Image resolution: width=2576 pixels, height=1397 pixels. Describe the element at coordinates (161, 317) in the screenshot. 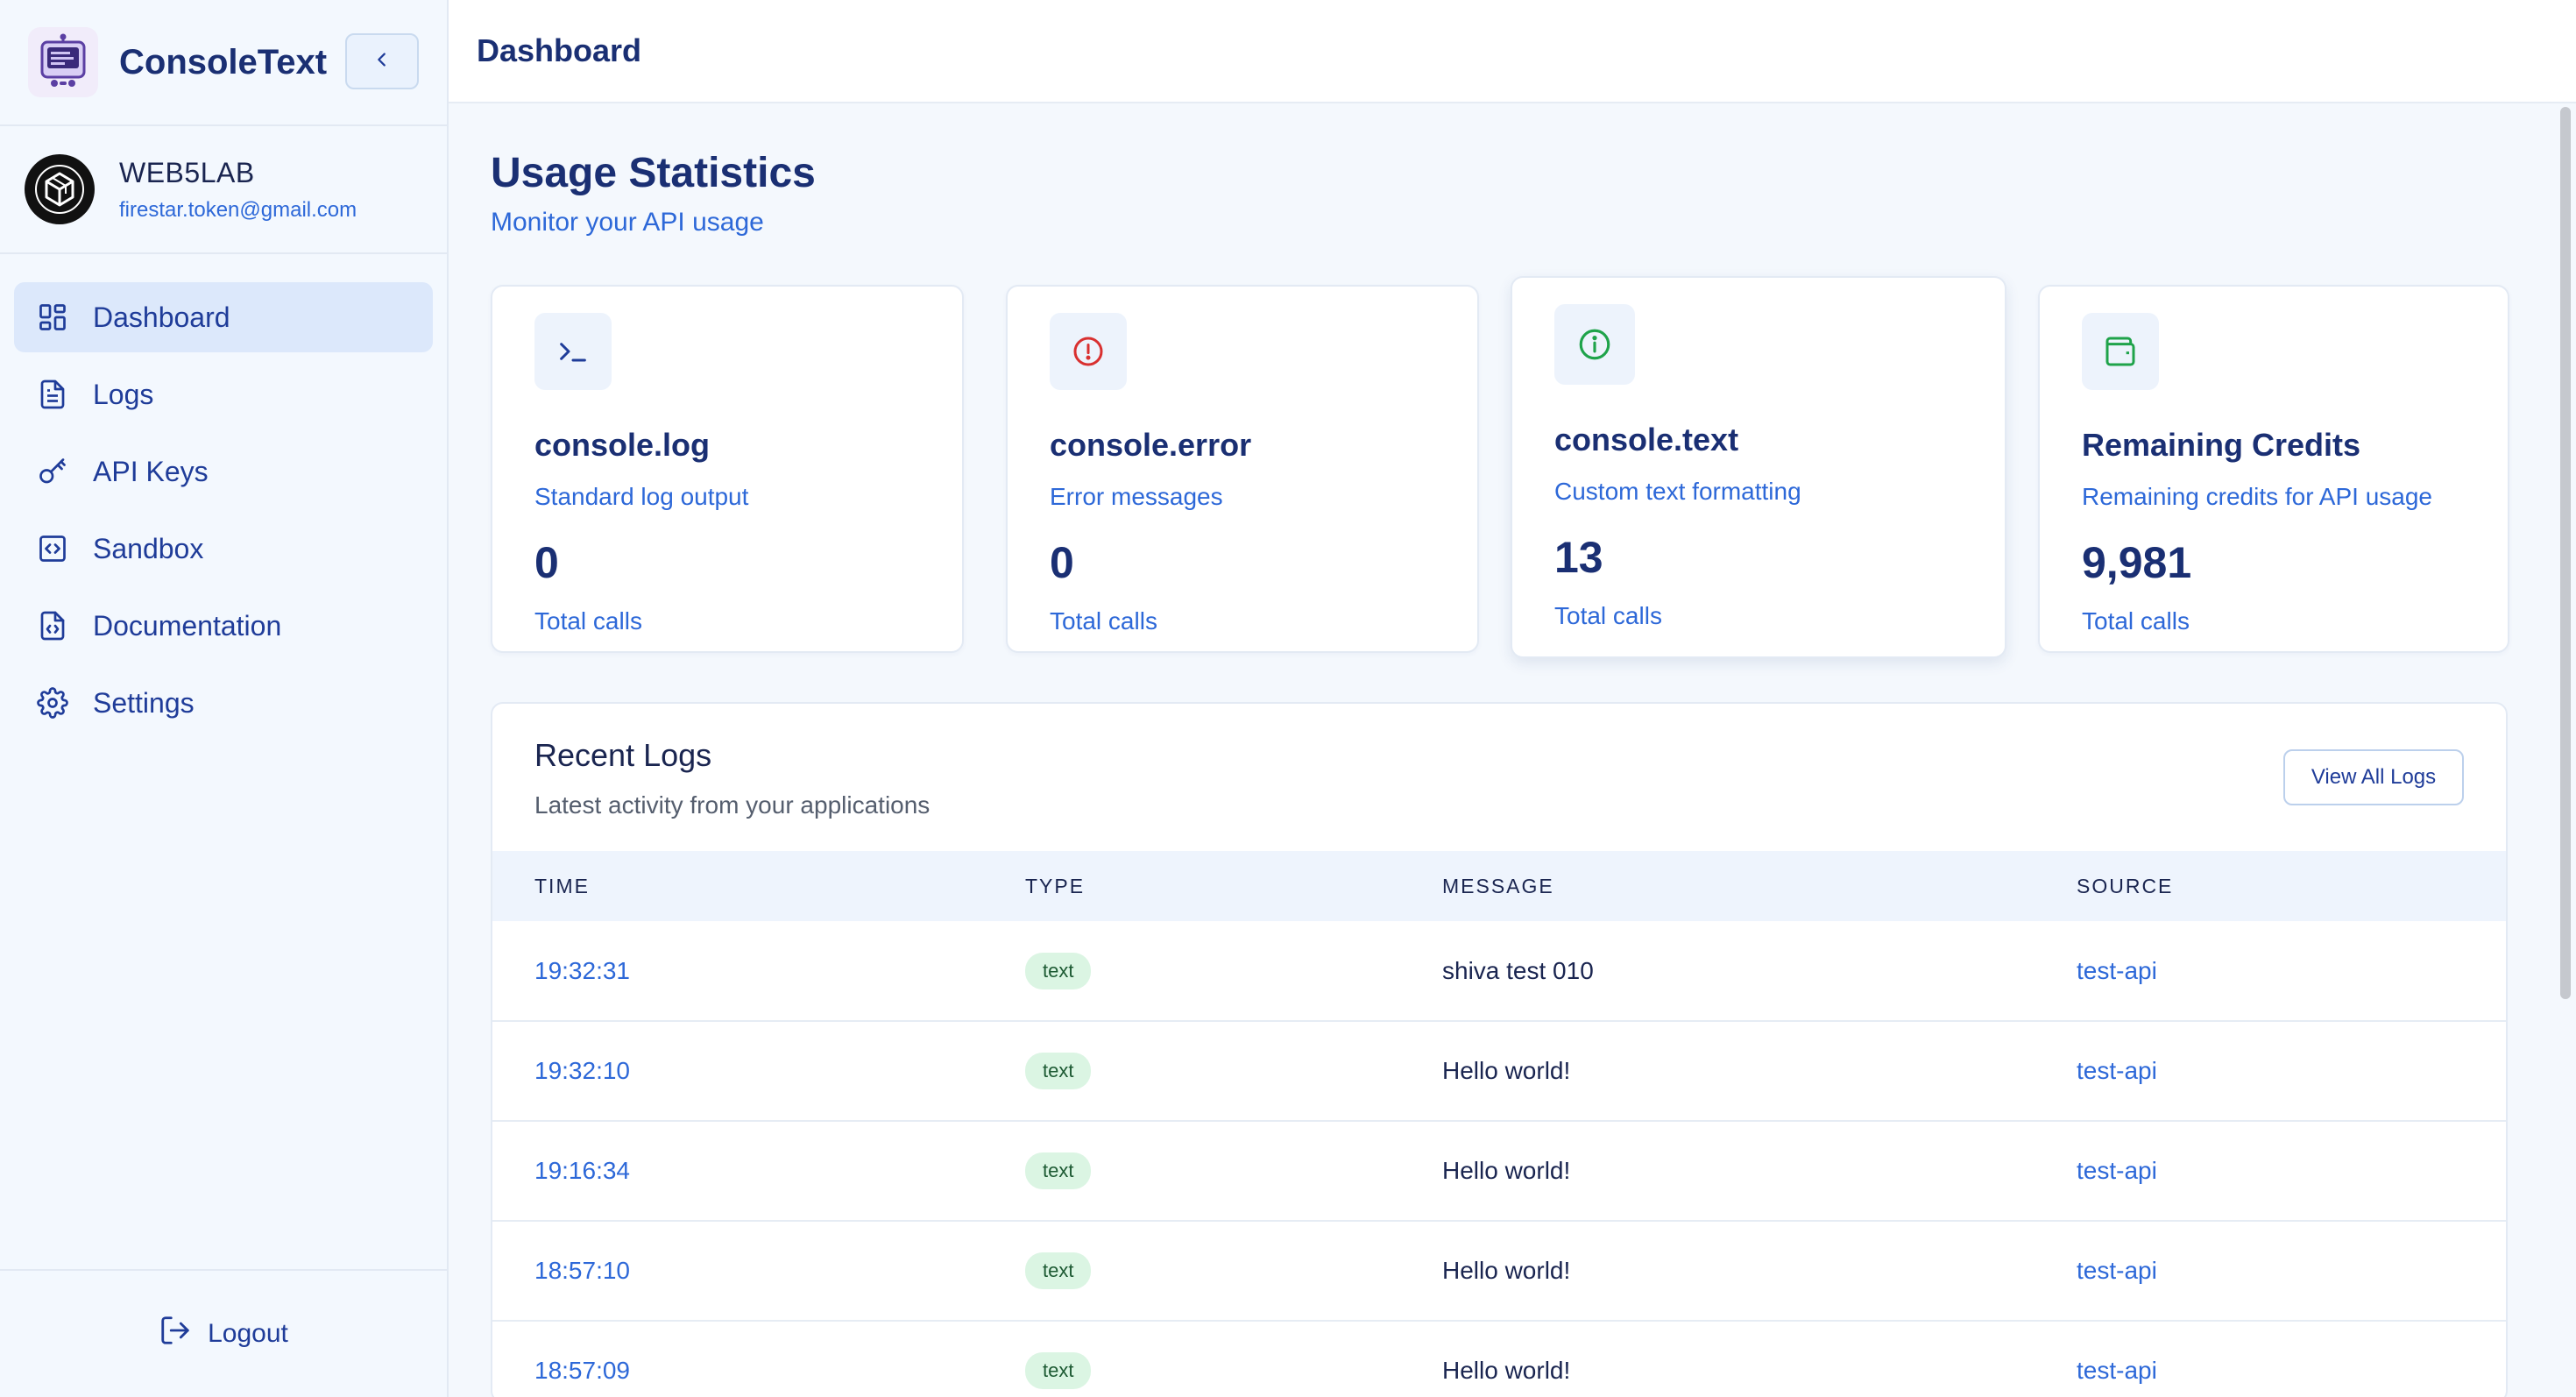

I see `sidebar-item-label: Dashboard` at that location.